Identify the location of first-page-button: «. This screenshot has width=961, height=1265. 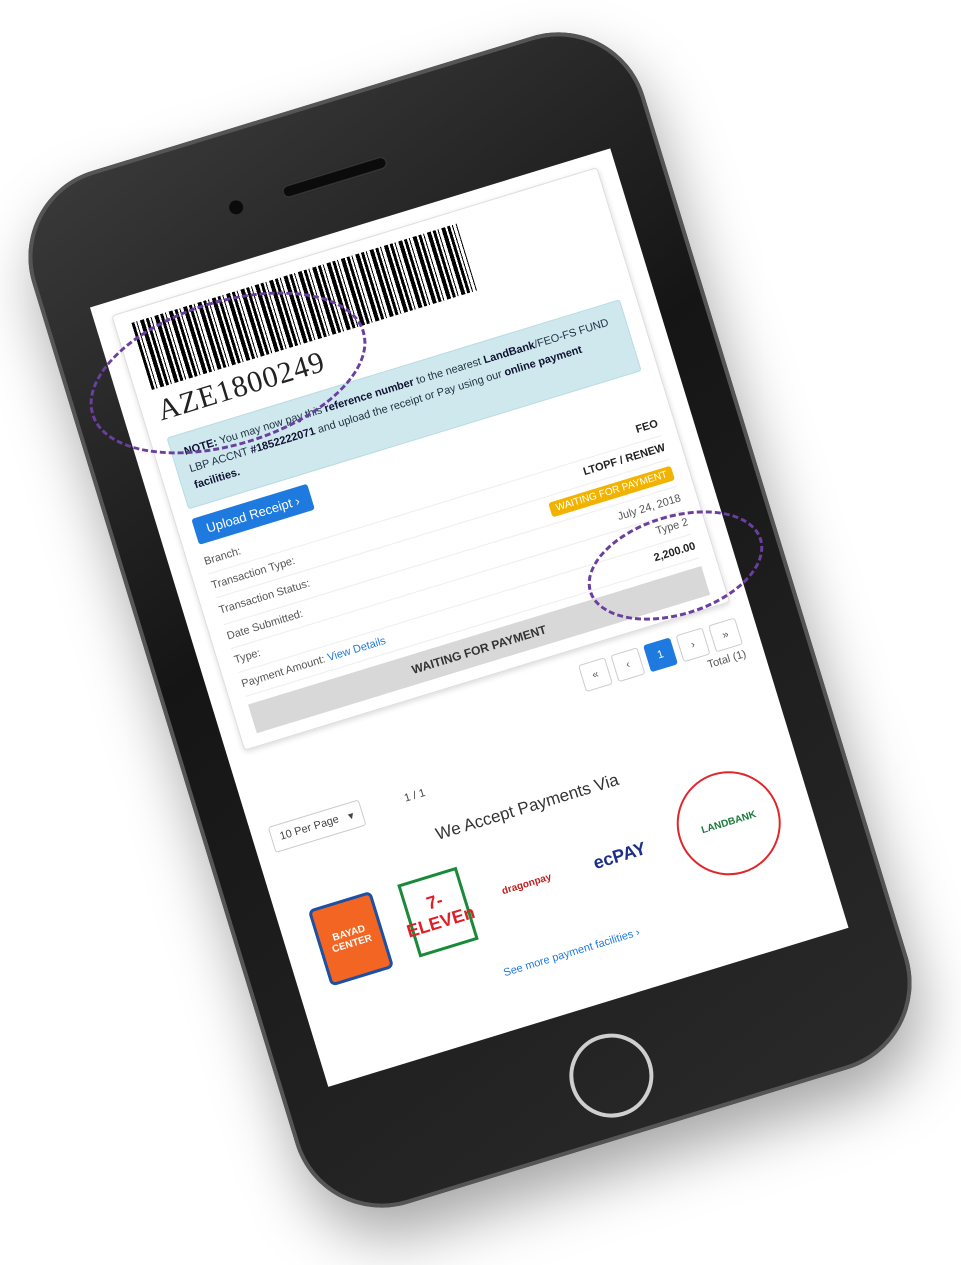
(595, 674).